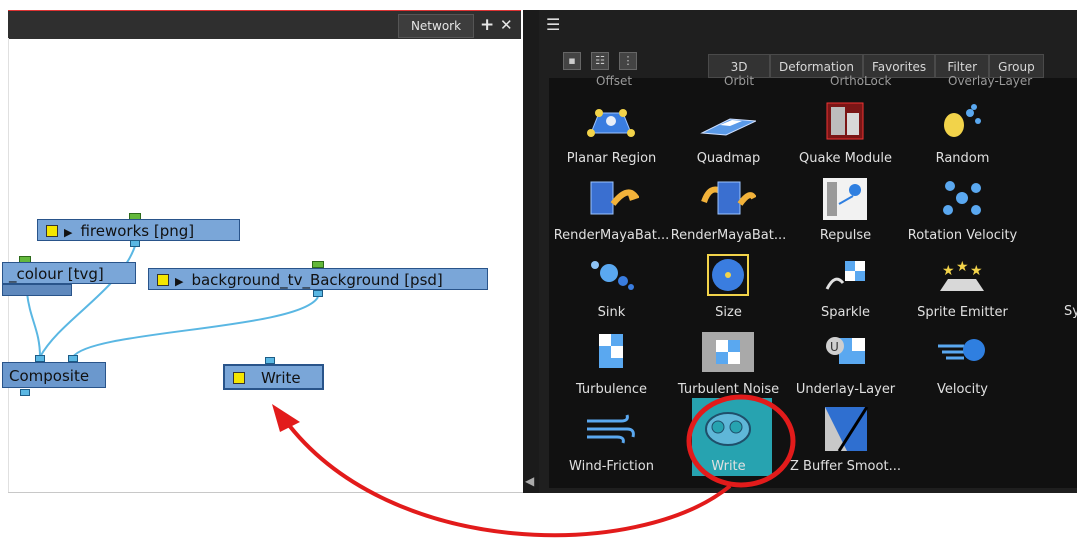 This screenshot has width=1077, height=548. Describe the element at coordinates (614, 81) in the screenshot. I see `library-item-label-offset: Offset` at that location.